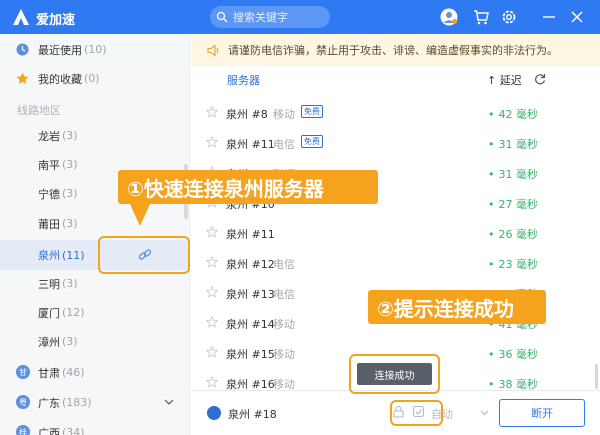  Describe the element at coordinates (416, 413) in the screenshot. I see `highlight-lock-box` at that location.